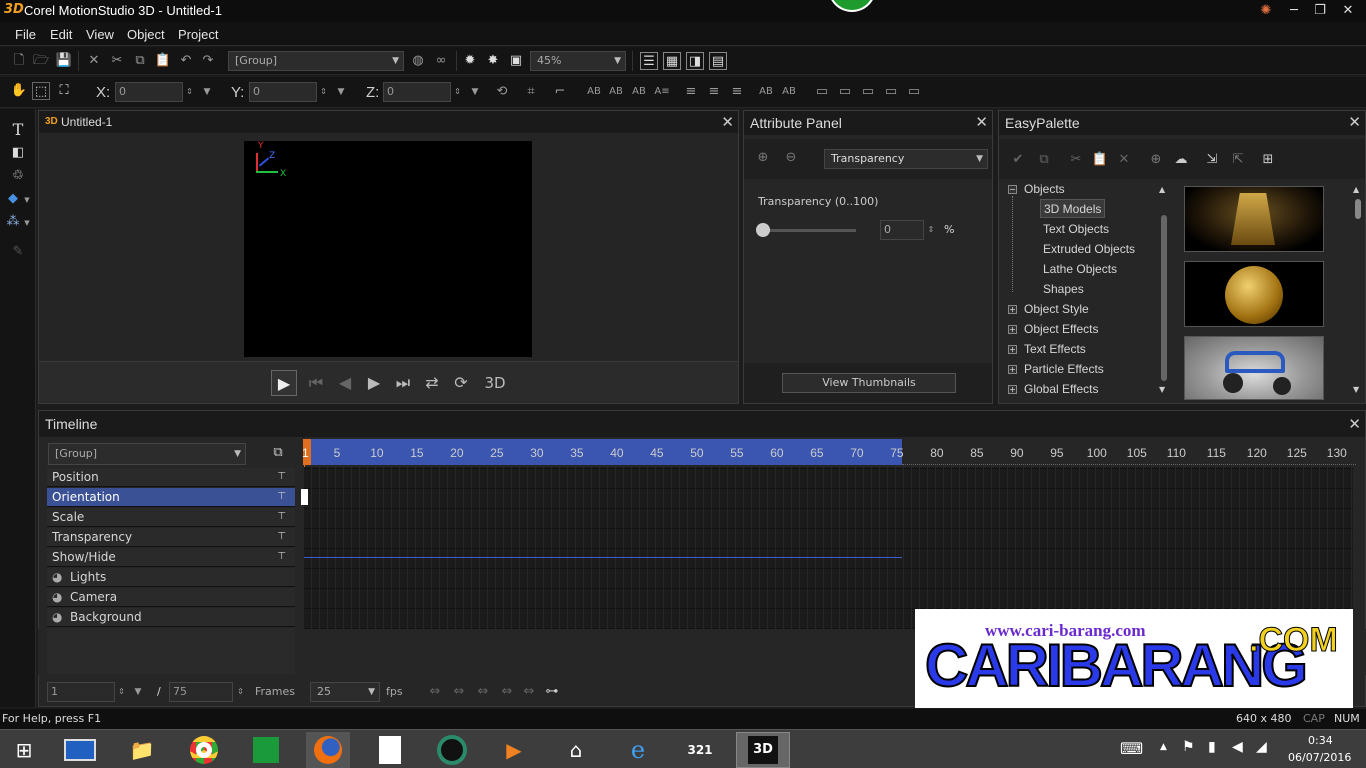 This screenshot has height=768, width=1366. I want to click on tray-up-icon: ▲, so click(1163, 747).